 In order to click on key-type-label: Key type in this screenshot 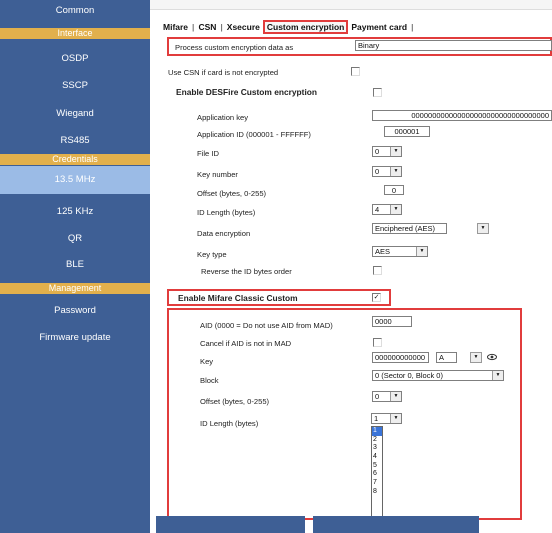, I will do `click(212, 254)`.